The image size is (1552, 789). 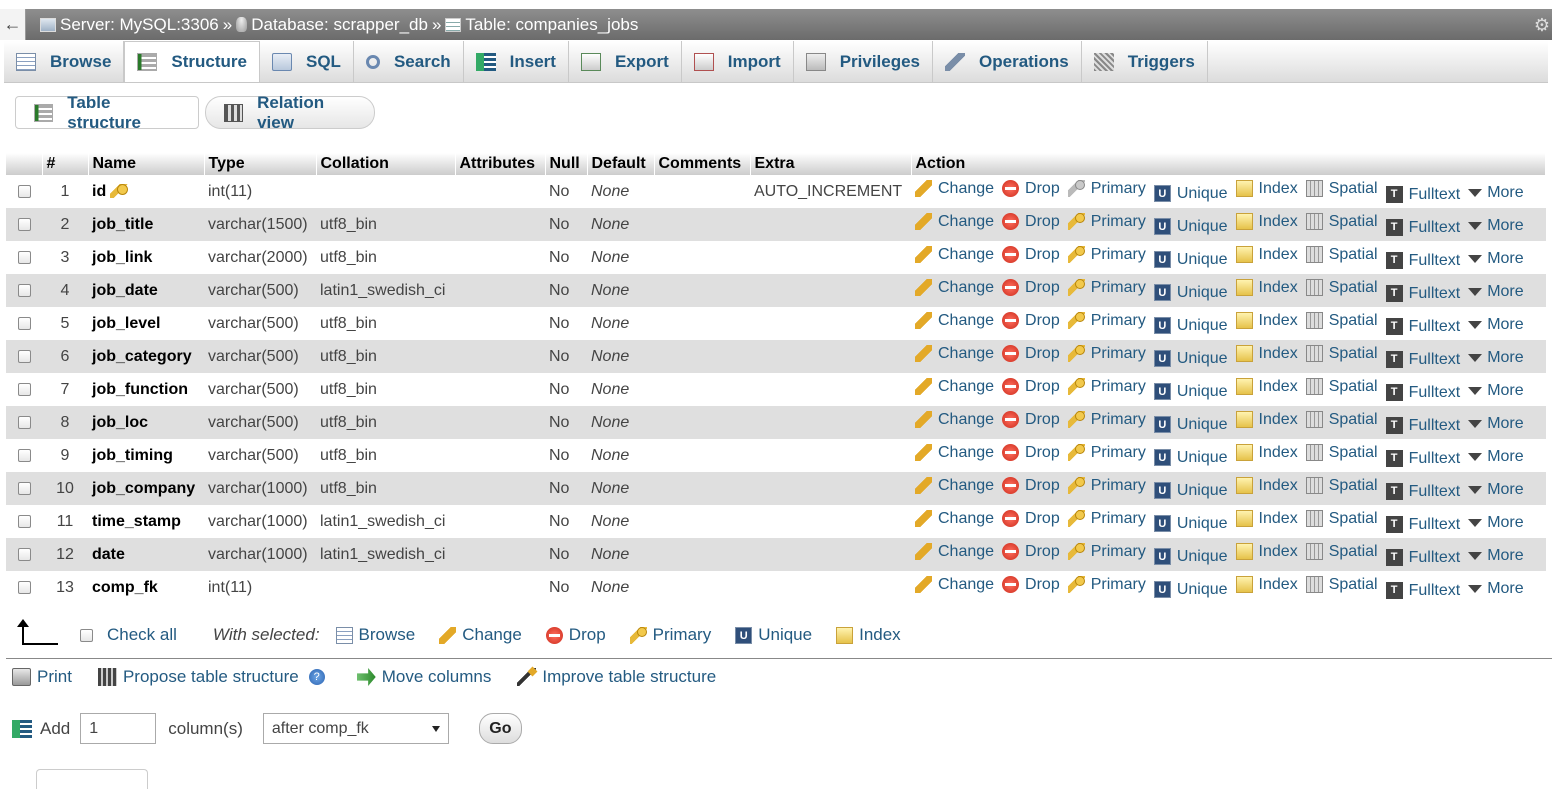 What do you see at coordinates (480, 635) in the screenshot?
I see `bulk-change-button: Change` at bounding box center [480, 635].